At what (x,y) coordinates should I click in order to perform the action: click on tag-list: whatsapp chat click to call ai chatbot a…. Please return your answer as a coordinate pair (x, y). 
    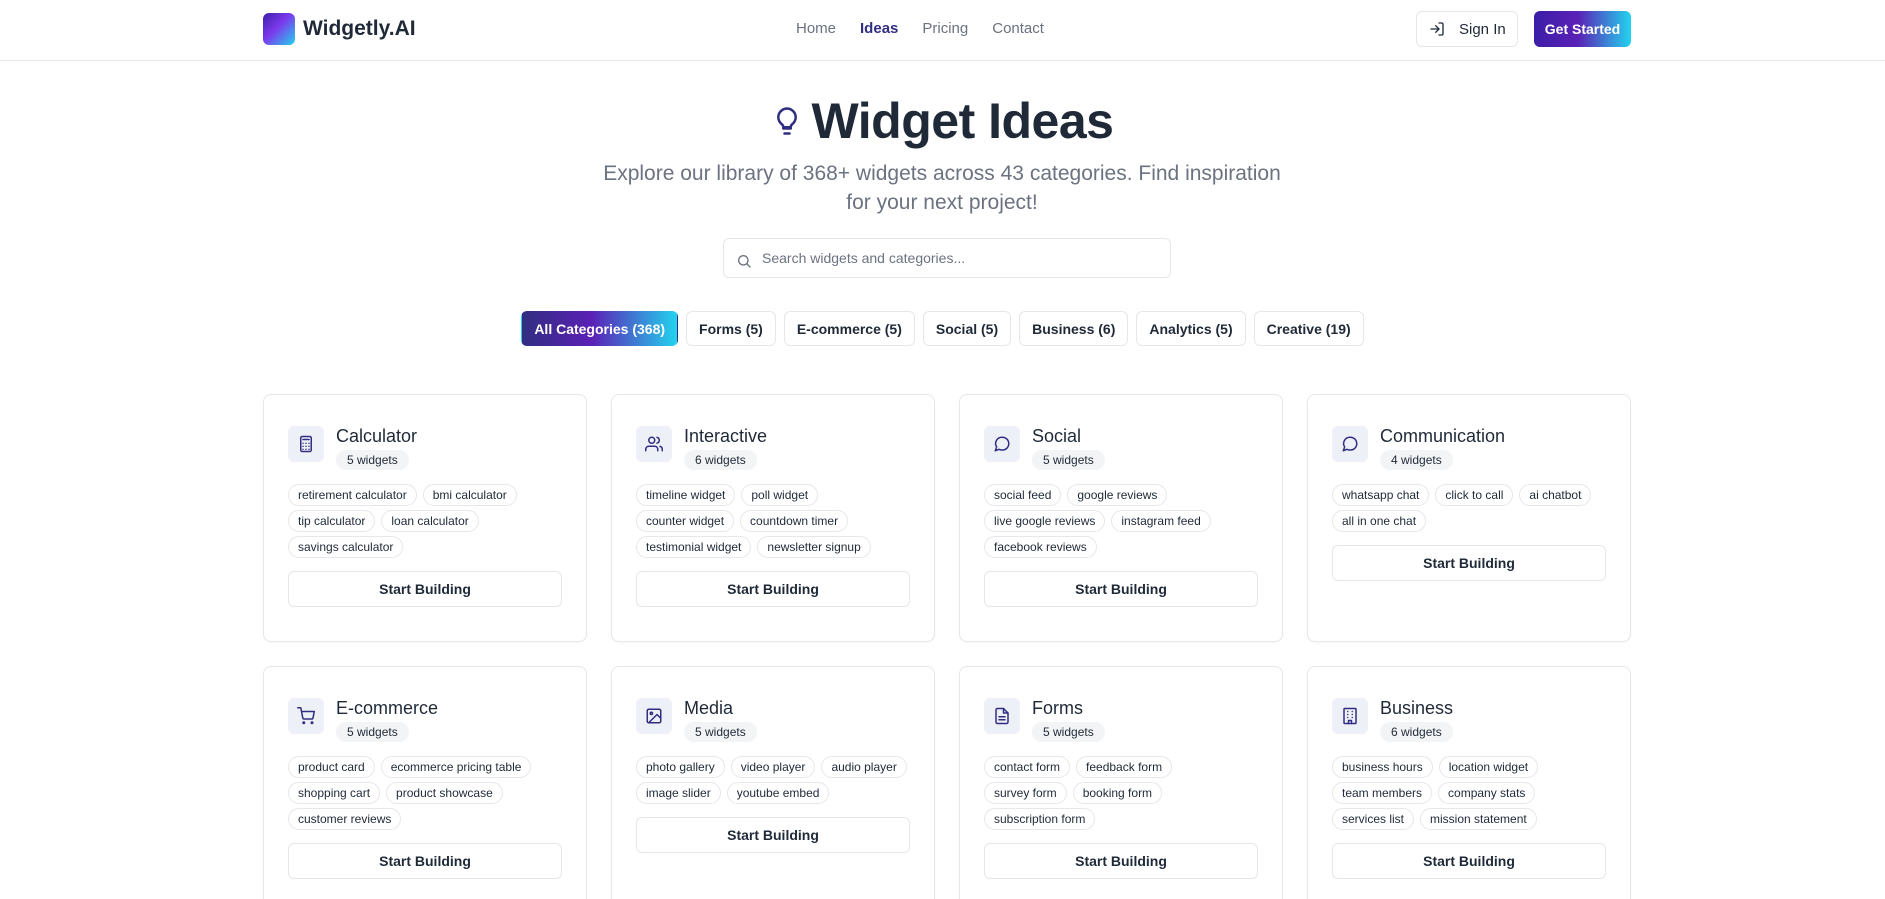
    Looking at the image, I should click on (1469, 508).